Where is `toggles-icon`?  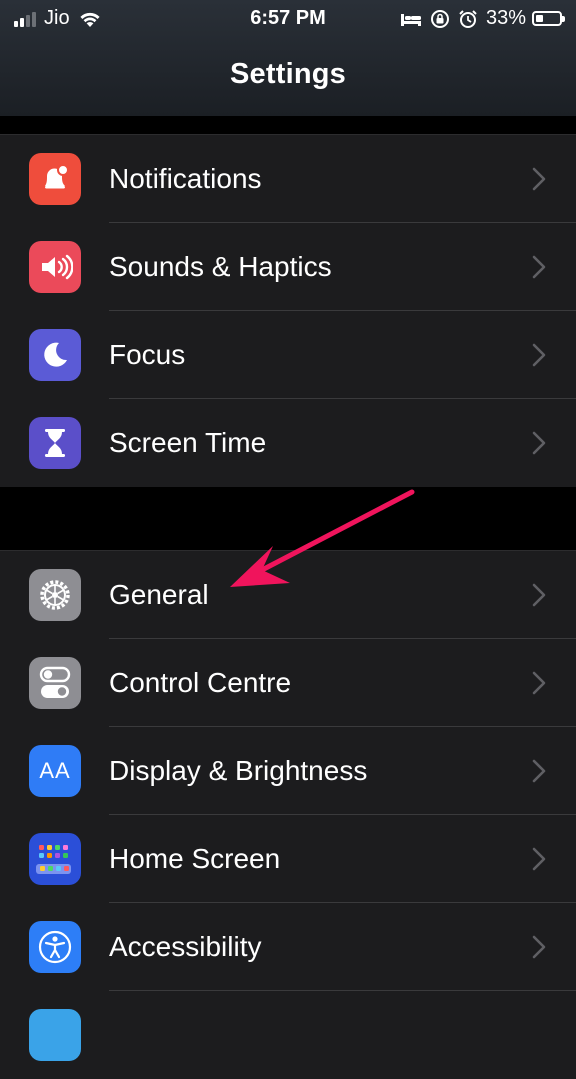
toggles-icon is located at coordinates (55, 683).